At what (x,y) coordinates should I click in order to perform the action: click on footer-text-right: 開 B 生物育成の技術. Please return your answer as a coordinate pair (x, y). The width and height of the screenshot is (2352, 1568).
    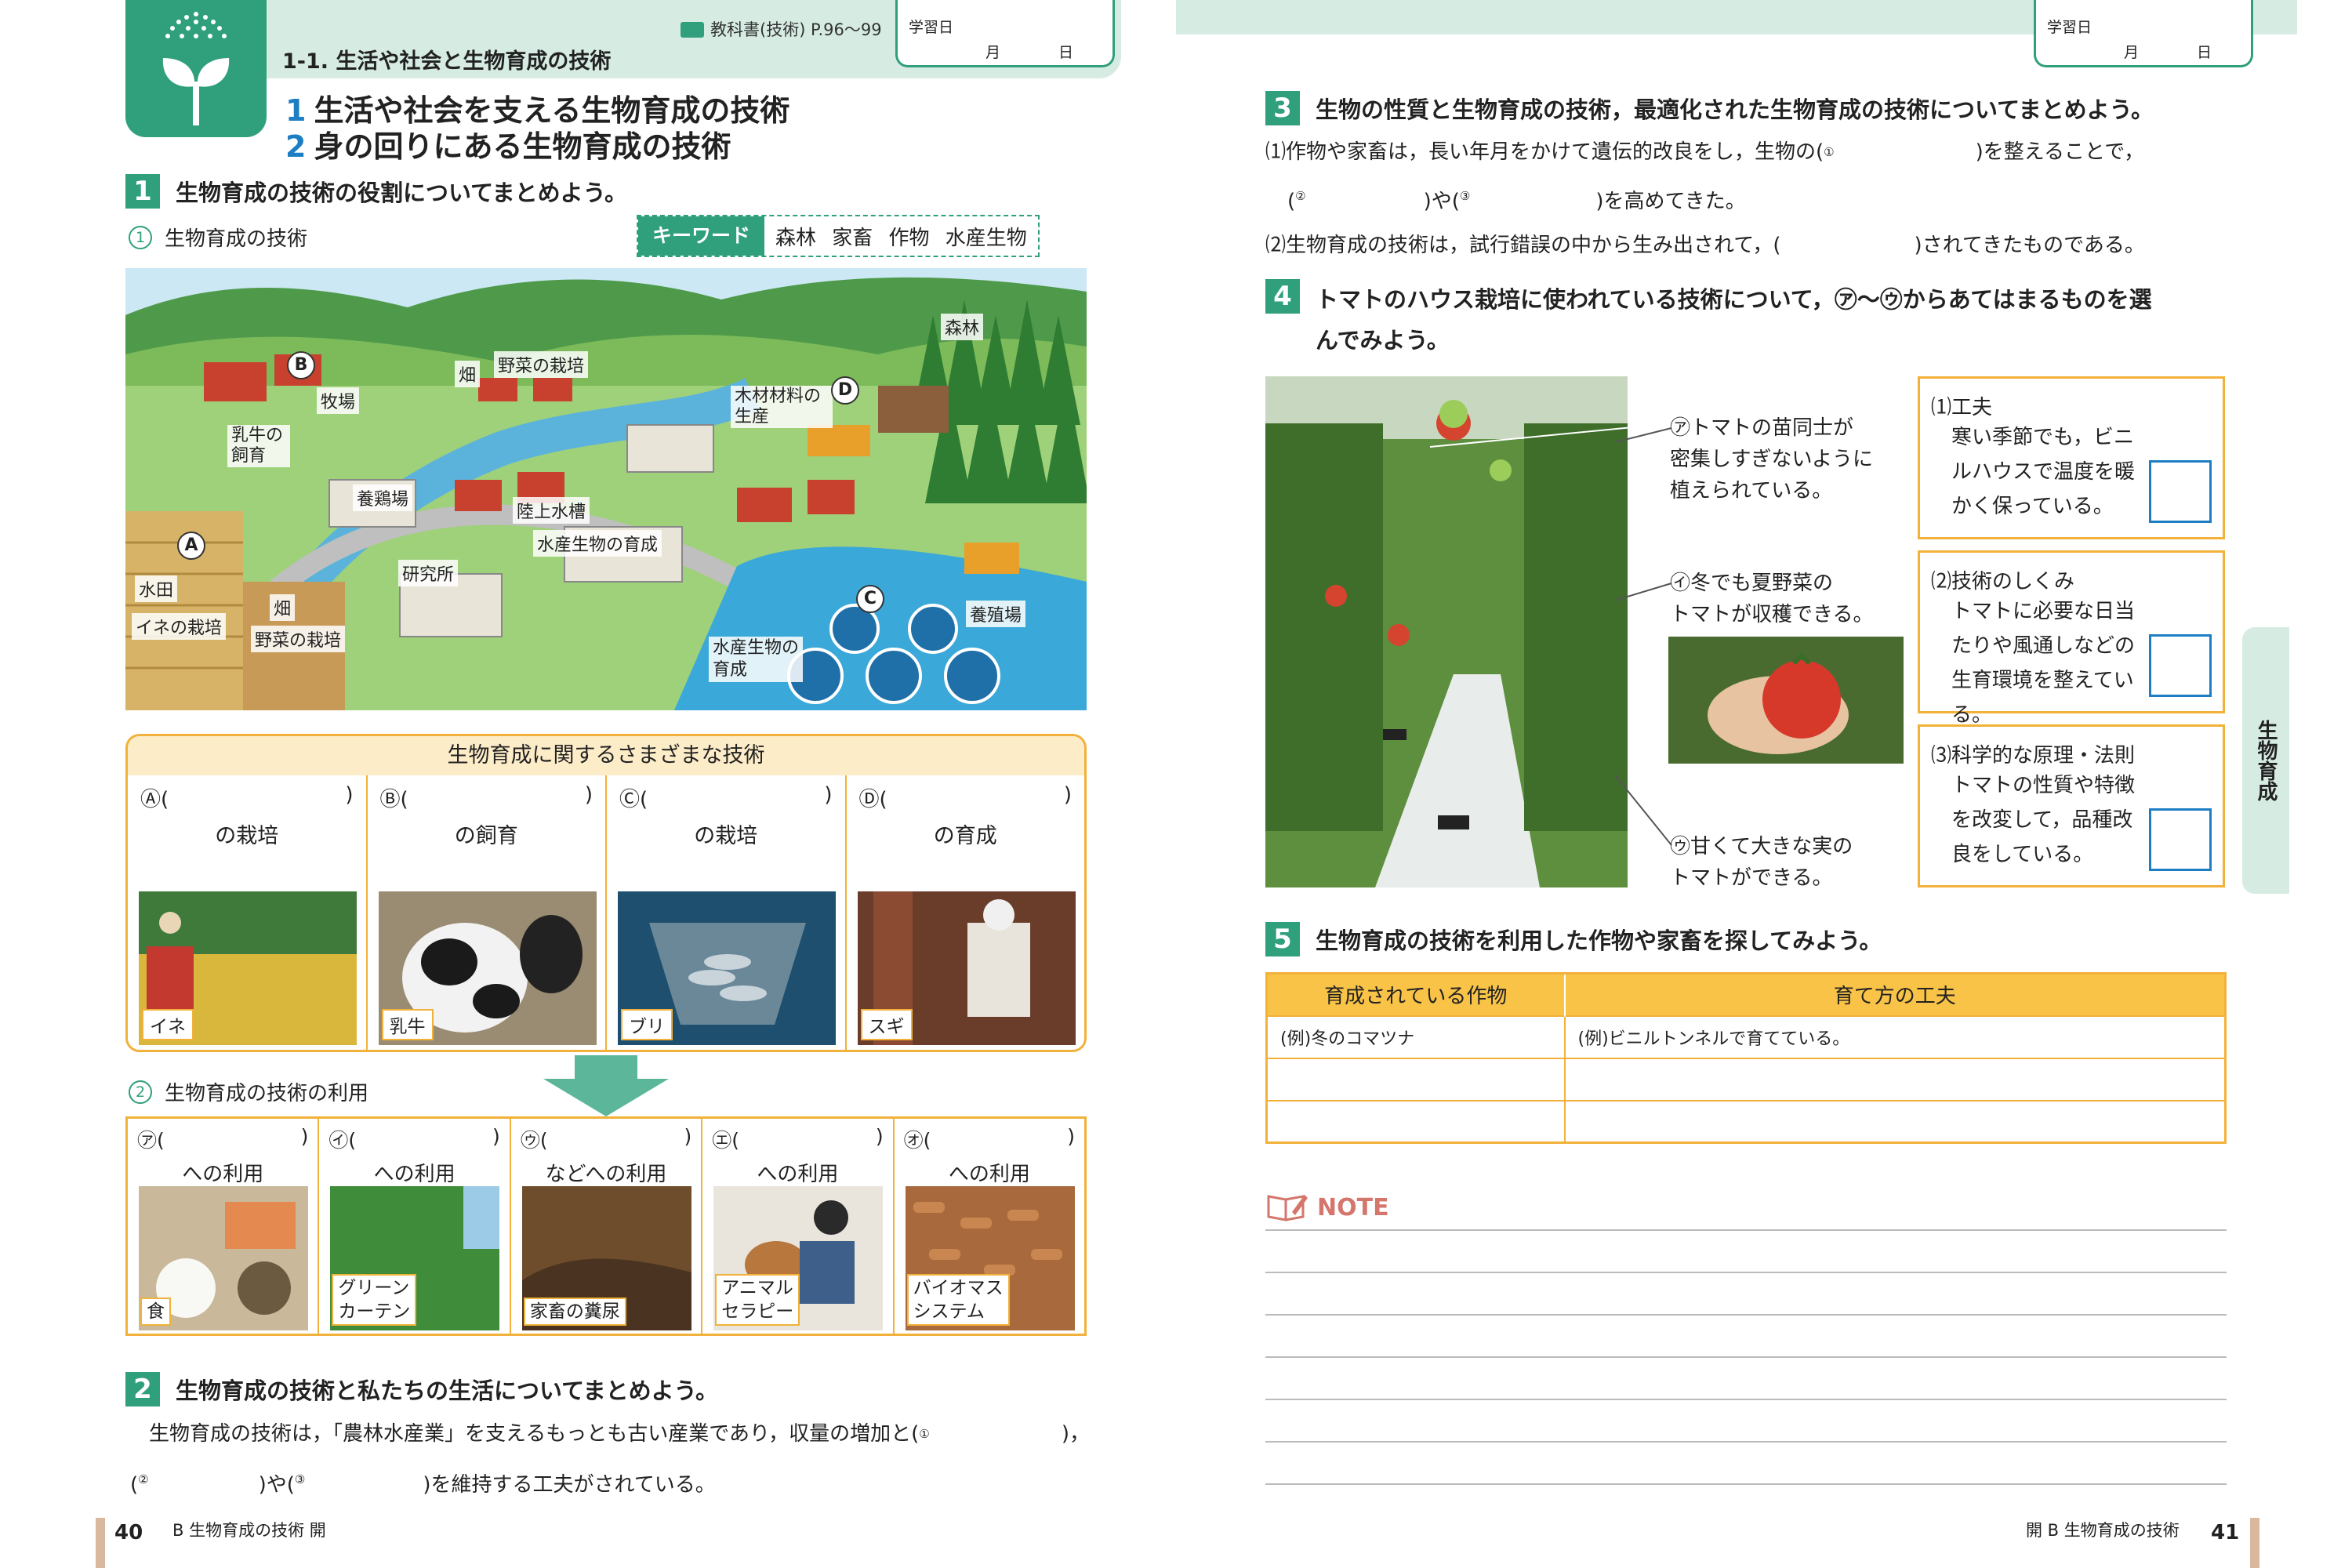
    Looking at the image, I should click on (2103, 1530).